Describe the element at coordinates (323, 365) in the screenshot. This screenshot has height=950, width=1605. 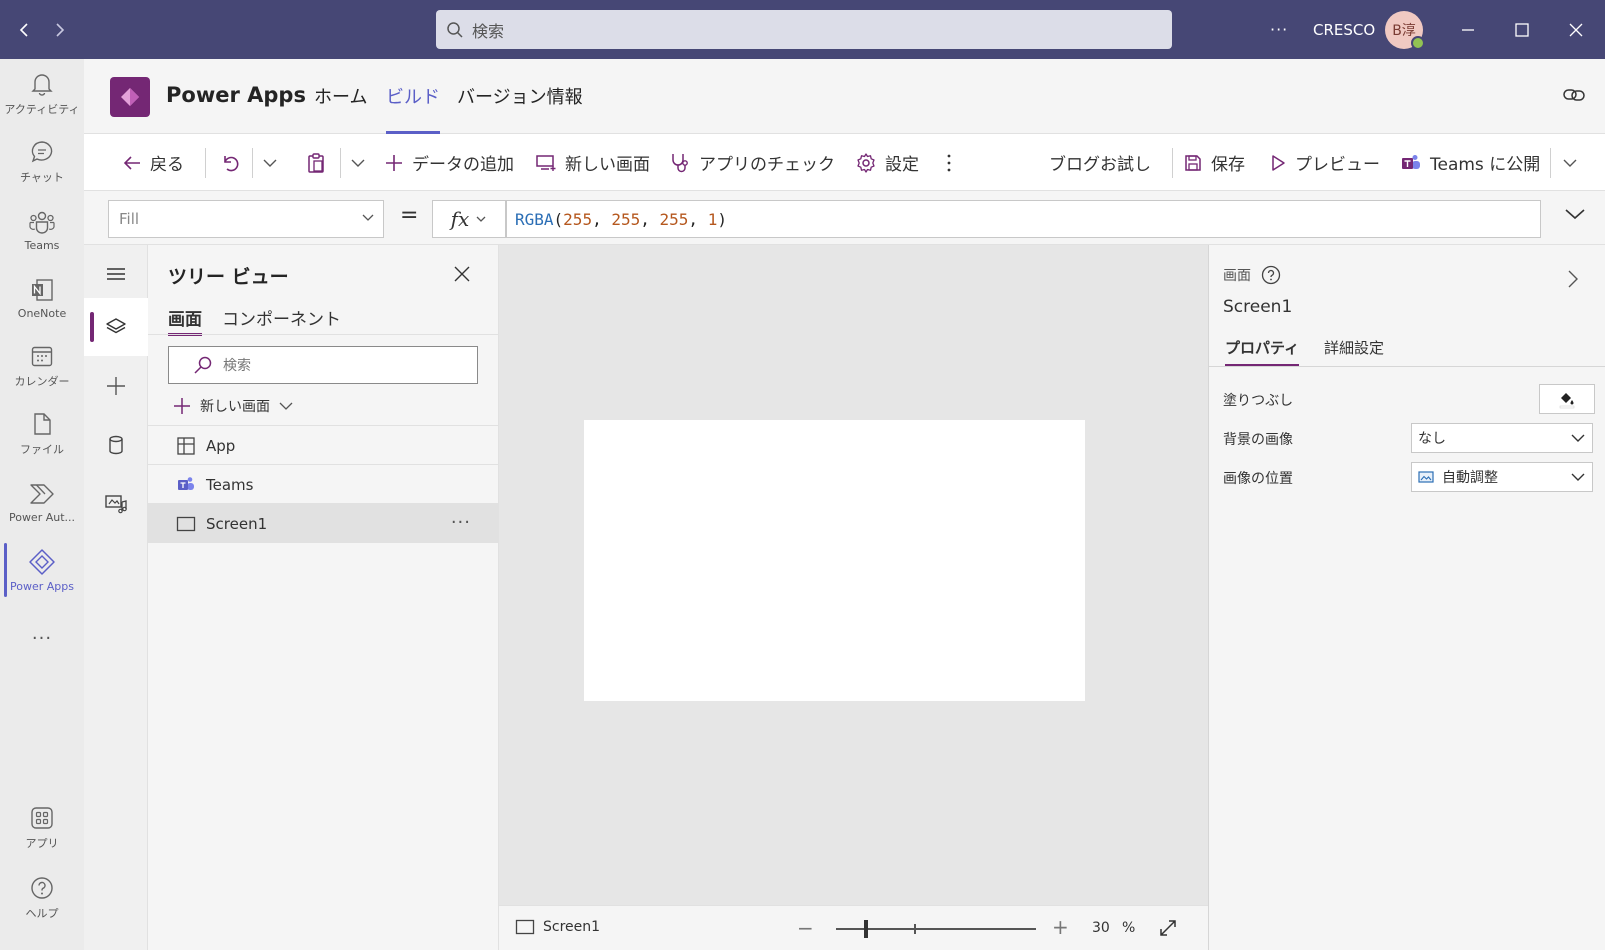
I see `tree-search-input: 検索` at that location.